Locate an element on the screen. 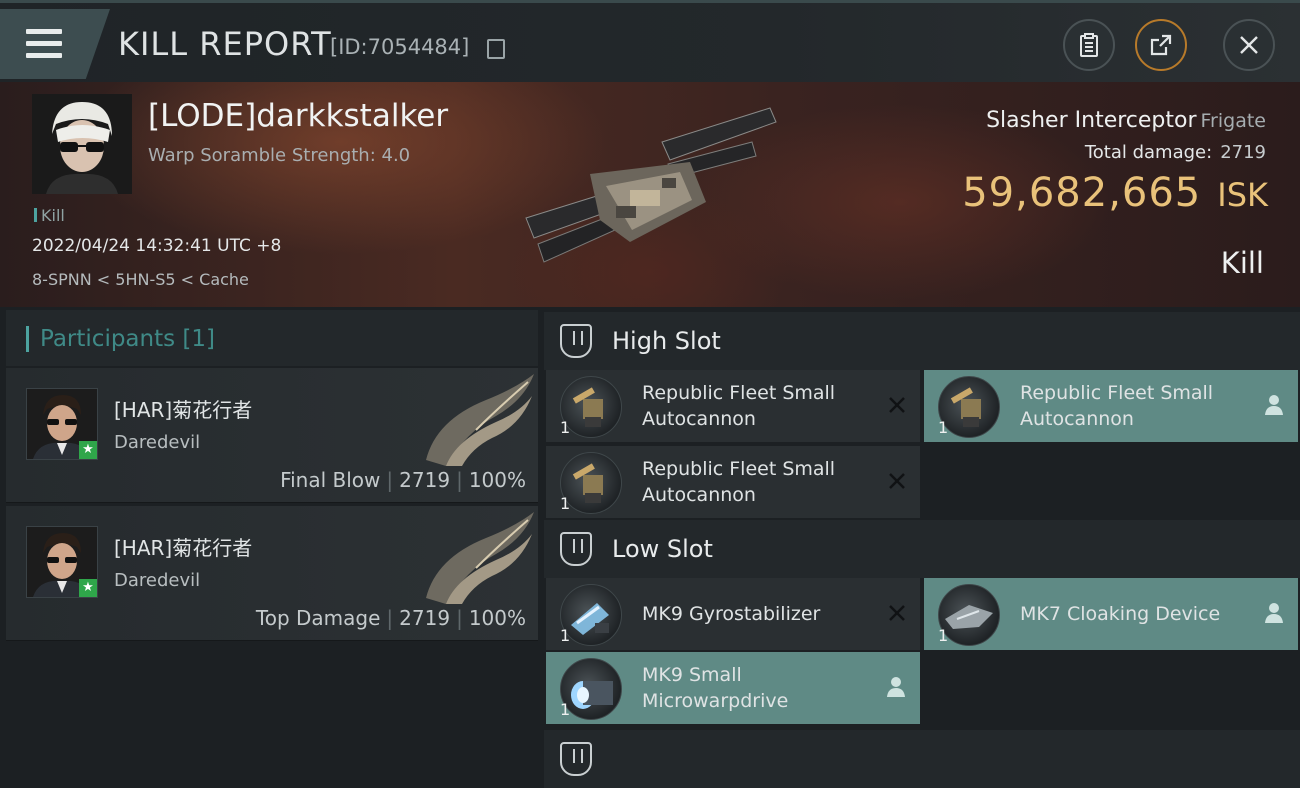  victim-ship: Slasher Interceptor Frigate is located at coordinates (1126, 120).